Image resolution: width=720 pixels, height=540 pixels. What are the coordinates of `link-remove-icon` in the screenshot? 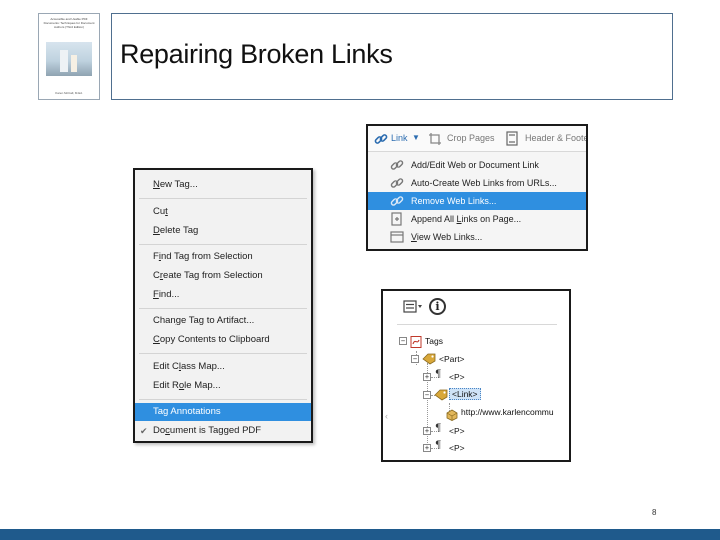 It's located at (397, 201).